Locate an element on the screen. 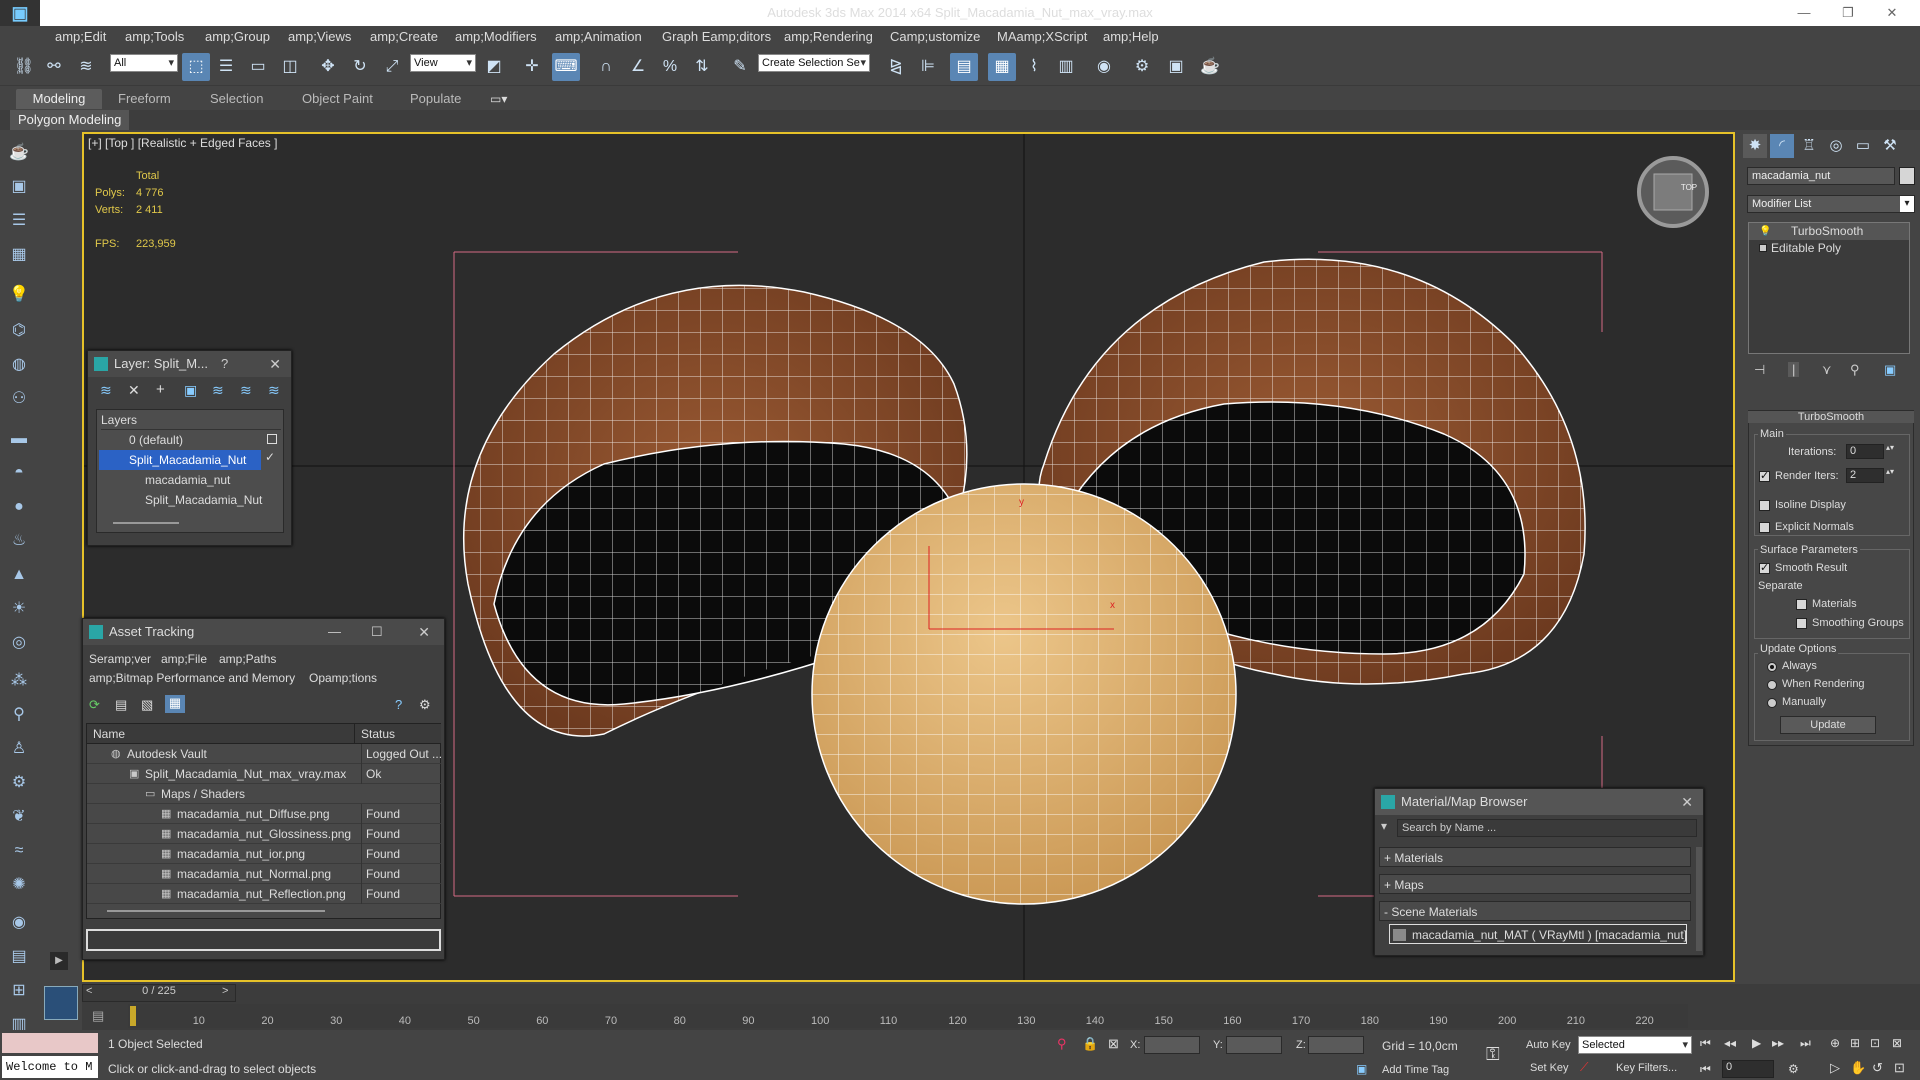 This screenshot has width=1920, height=1080. layer-row-default: 0 (default) is located at coordinates (190, 440).